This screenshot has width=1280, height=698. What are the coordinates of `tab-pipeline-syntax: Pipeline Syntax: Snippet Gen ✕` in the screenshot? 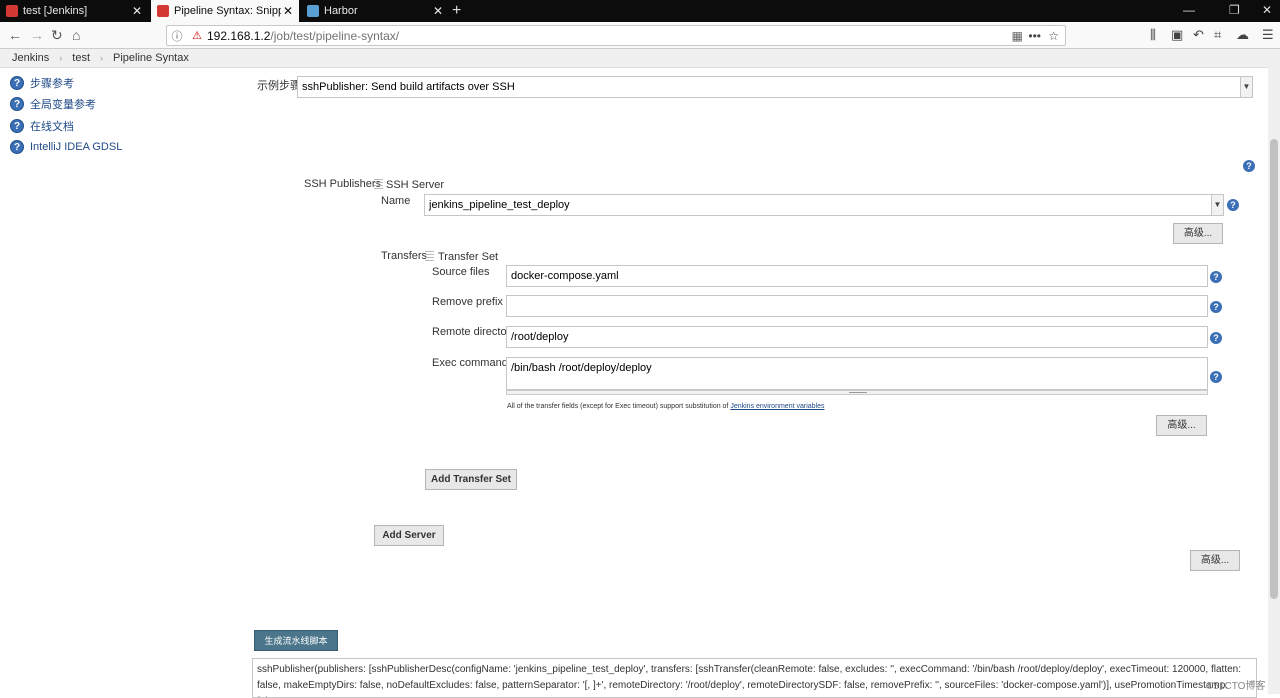 It's located at (225, 11).